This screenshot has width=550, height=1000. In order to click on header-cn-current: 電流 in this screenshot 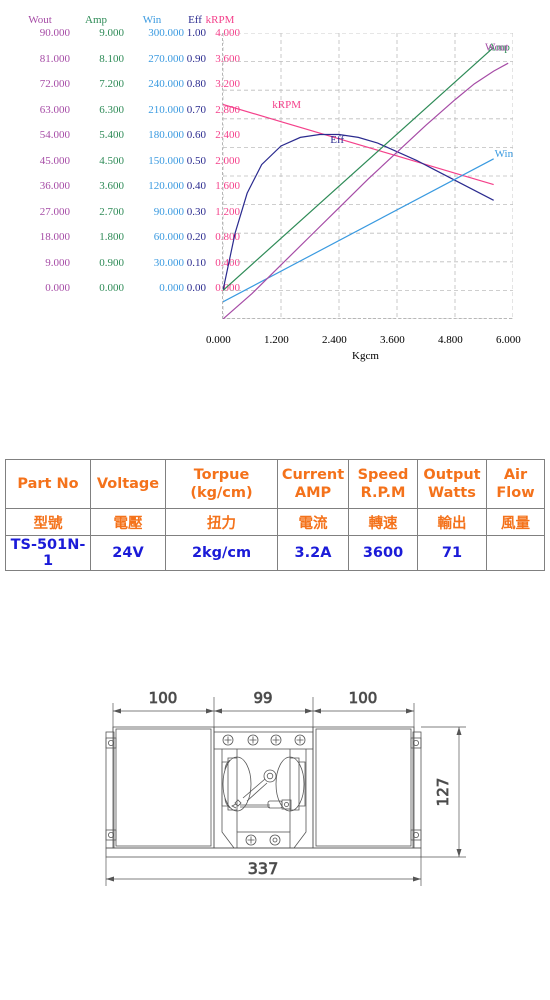, I will do `click(313, 522)`.